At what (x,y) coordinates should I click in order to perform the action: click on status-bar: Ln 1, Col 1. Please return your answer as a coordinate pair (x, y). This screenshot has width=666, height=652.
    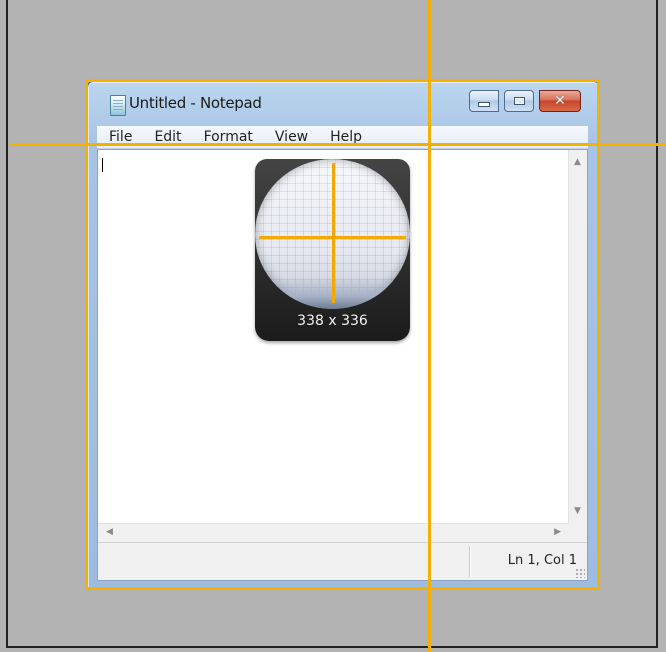
    Looking at the image, I should click on (342, 561).